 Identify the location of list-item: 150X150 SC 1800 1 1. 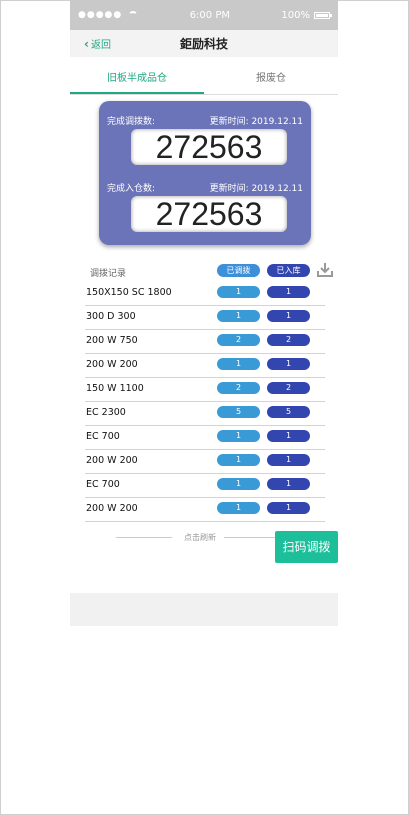
(205, 294).